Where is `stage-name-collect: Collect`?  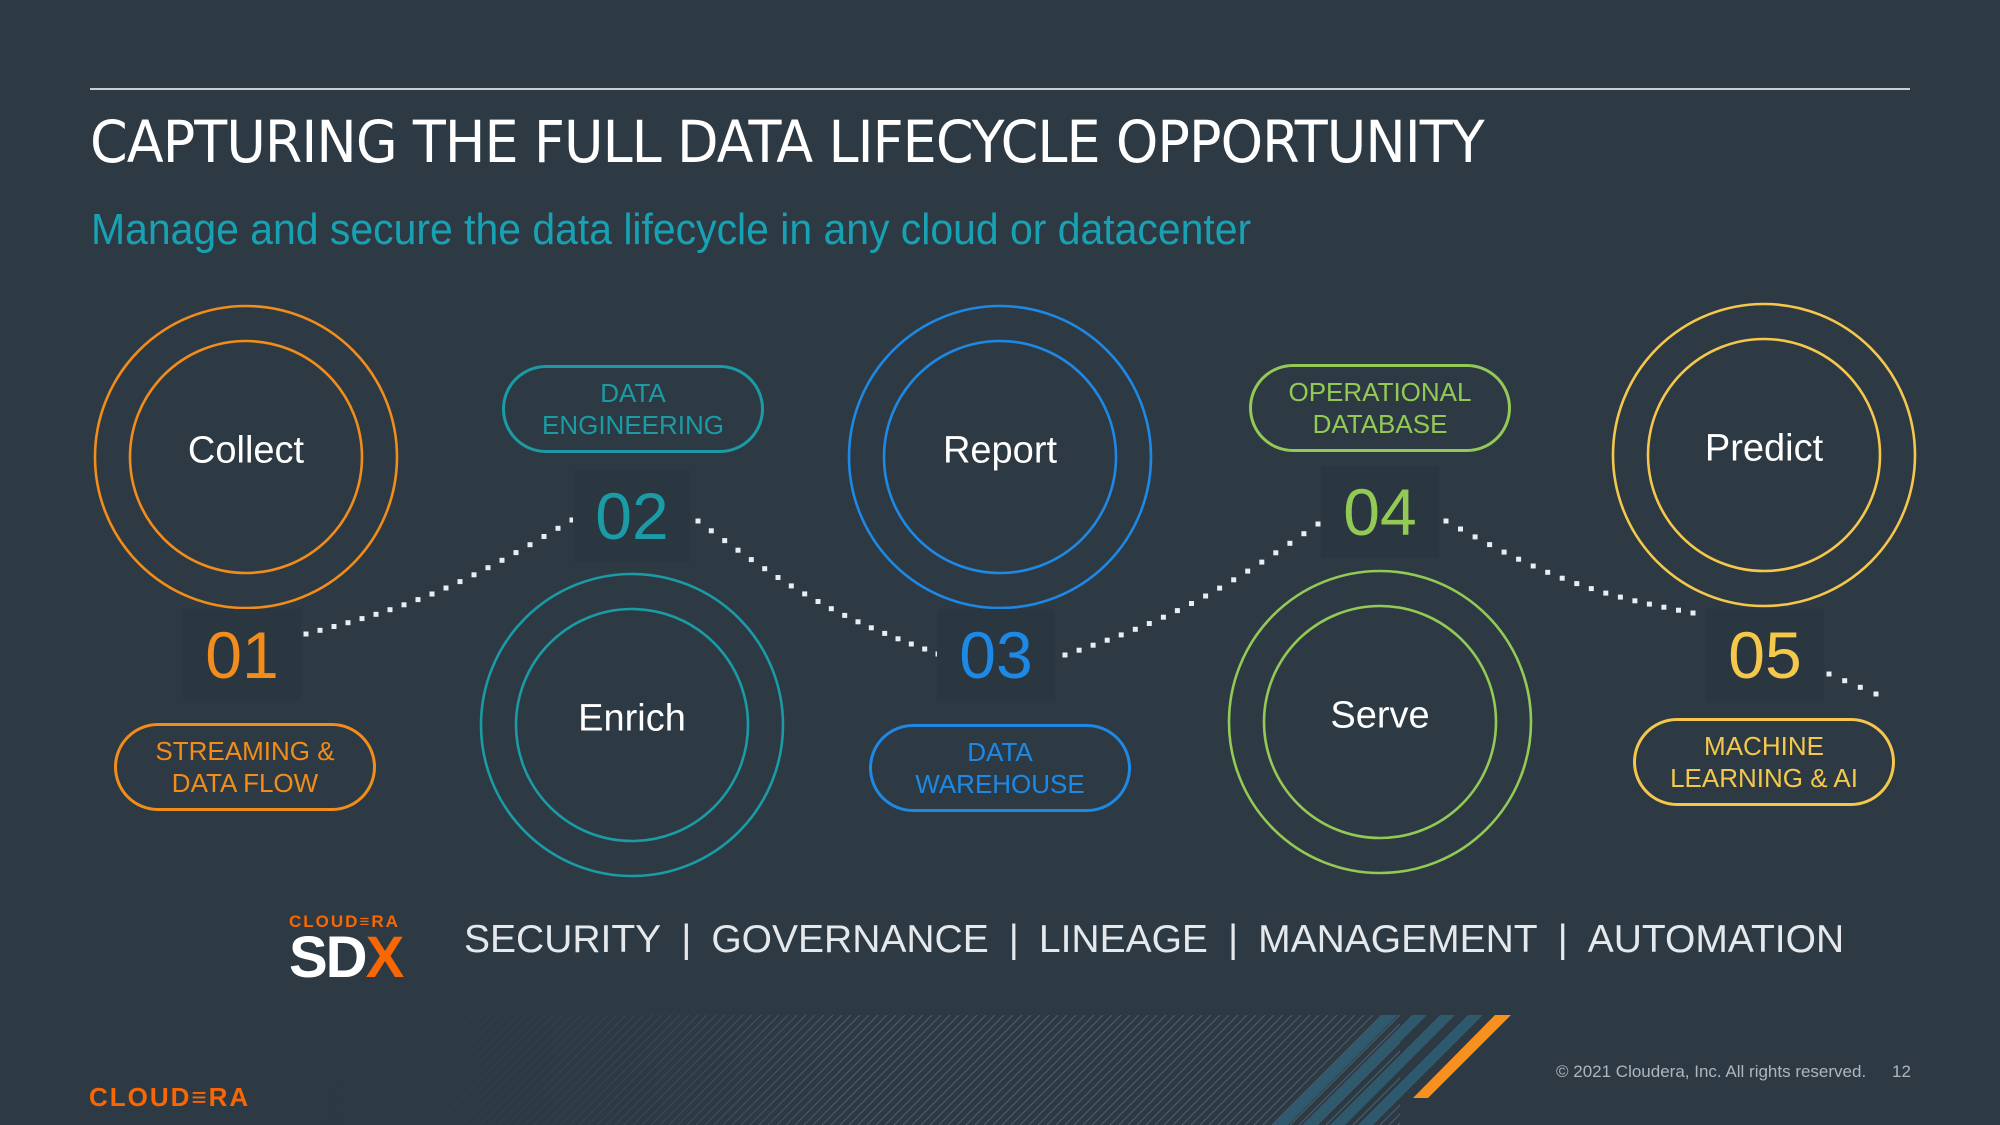 stage-name-collect: Collect is located at coordinates (246, 450).